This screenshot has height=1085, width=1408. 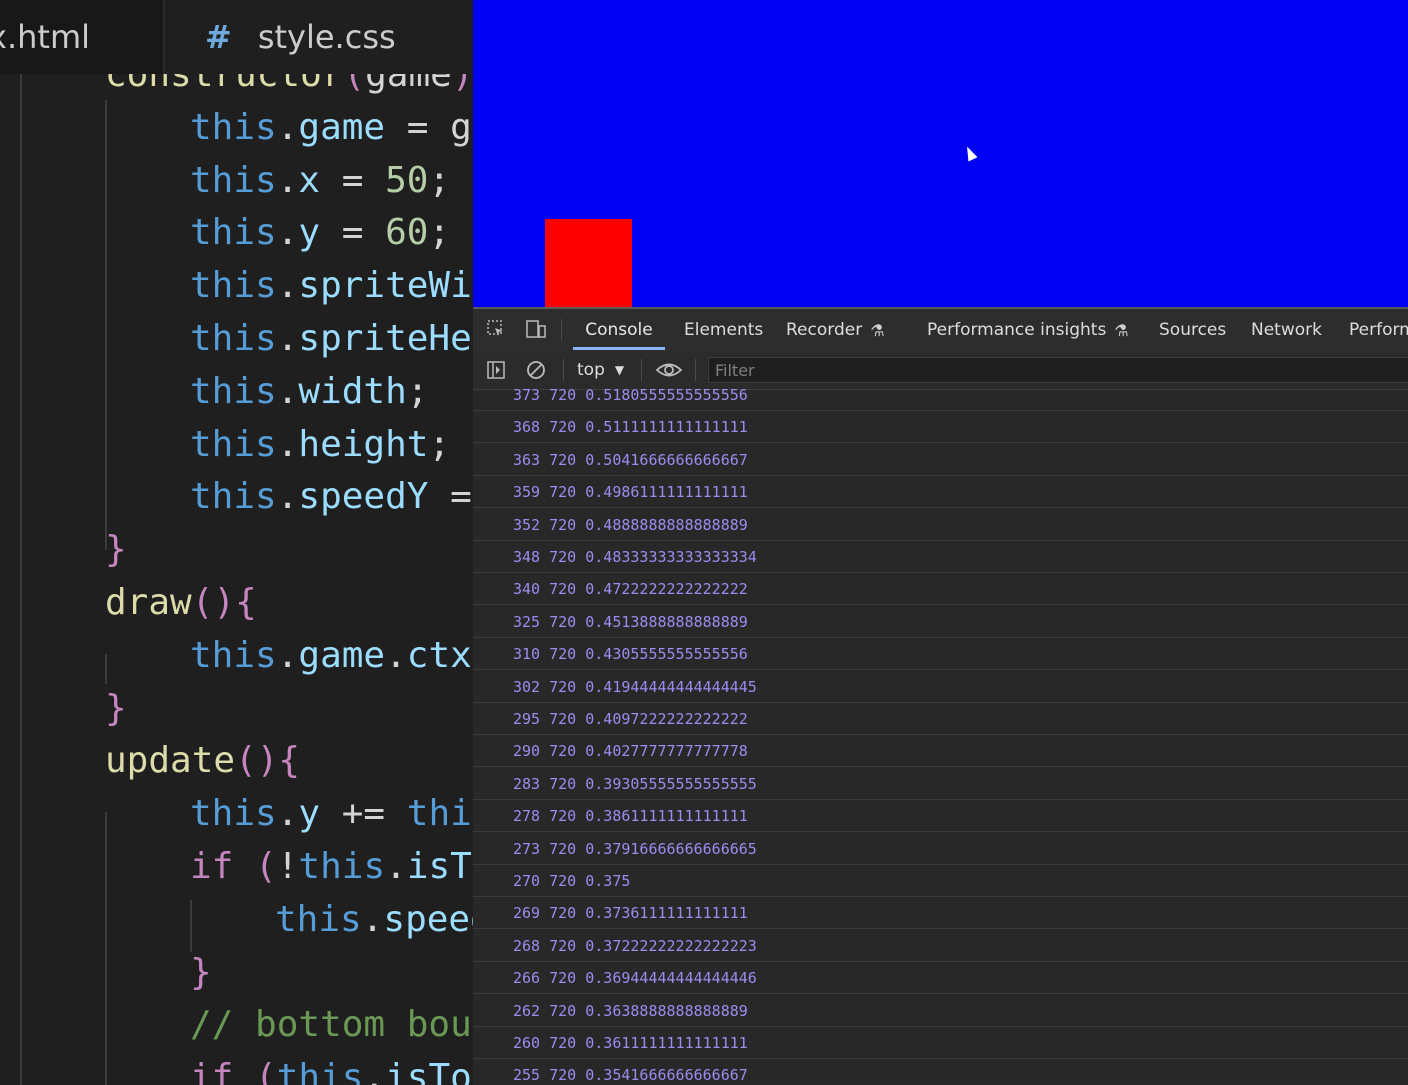 What do you see at coordinates (630, 751) in the screenshot?
I see `console-log-text: 290 720 0.4027777777777778` at bounding box center [630, 751].